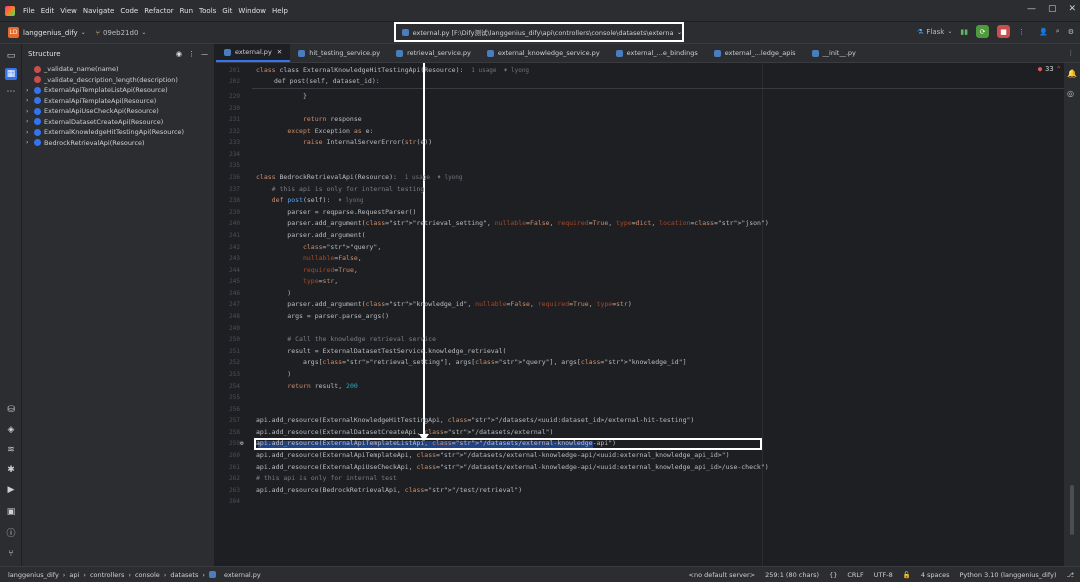 Image resolution: width=1080 pixels, height=582 pixels. I want to click on ai-assistant-icon: ◎, so click(1070, 93).